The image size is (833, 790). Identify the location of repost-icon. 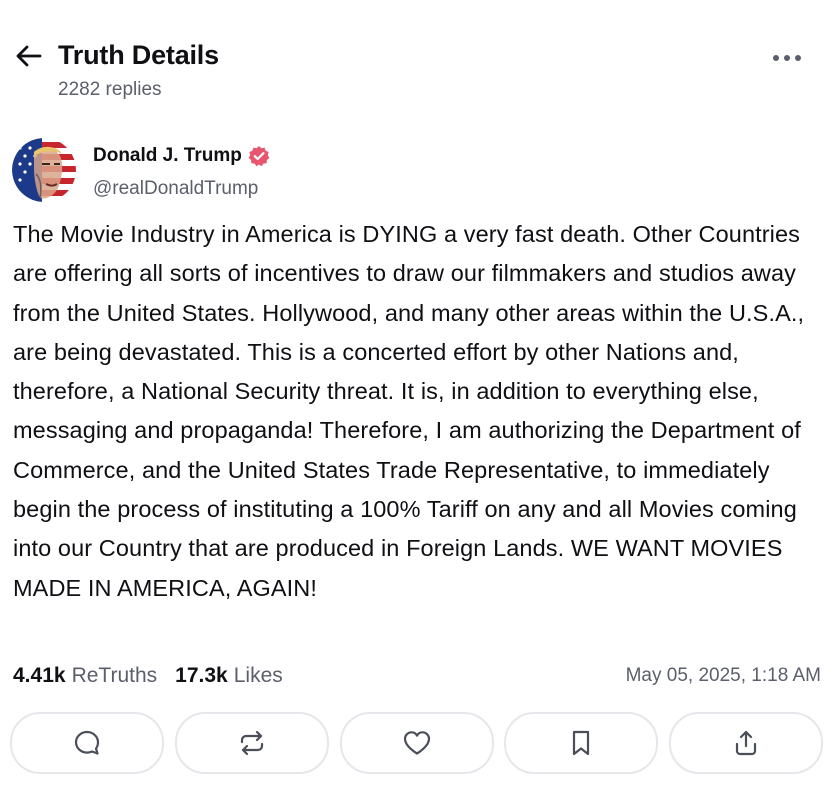
(251, 743).